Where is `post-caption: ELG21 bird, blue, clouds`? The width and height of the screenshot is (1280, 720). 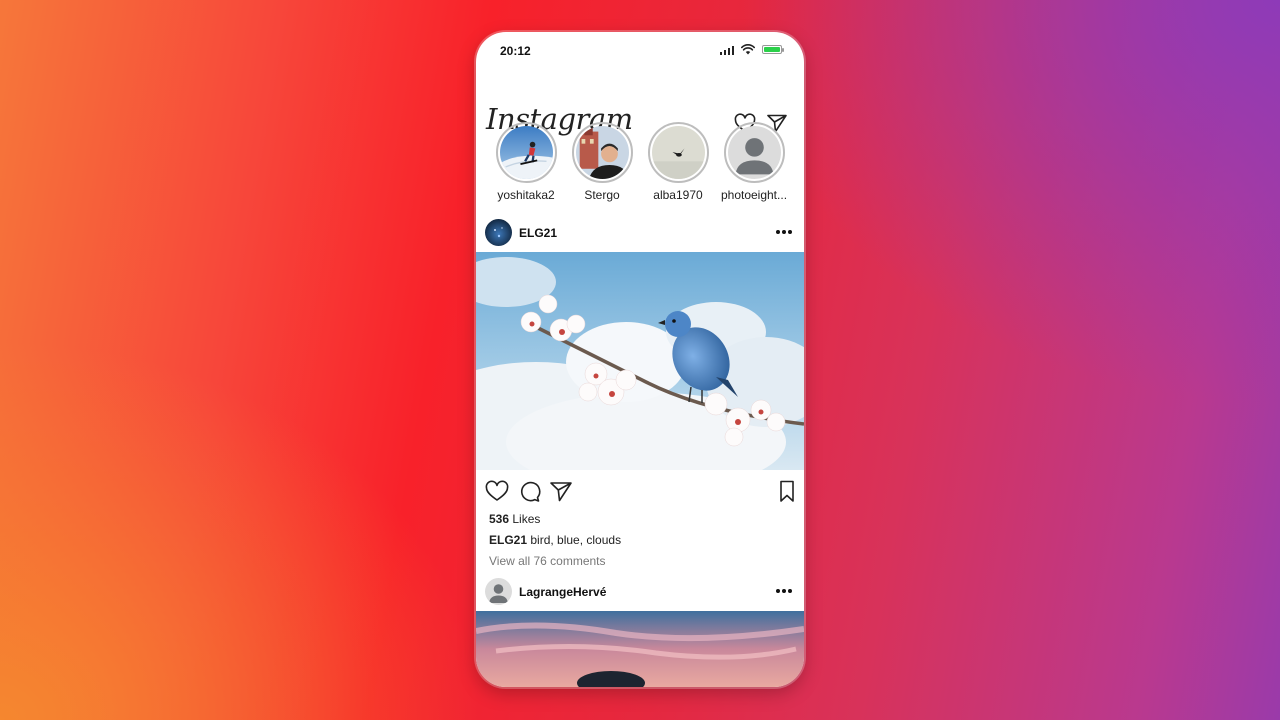 post-caption: ELG21 bird, blue, clouds is located at coordinates (555, 540).